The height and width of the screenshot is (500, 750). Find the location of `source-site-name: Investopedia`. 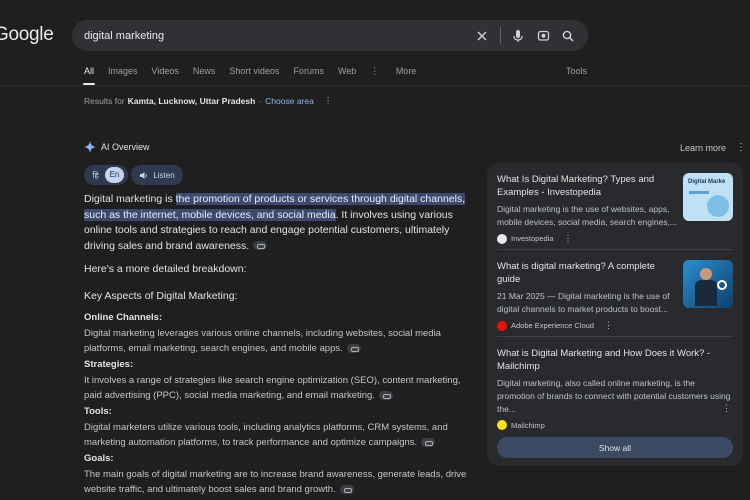

source-site-name: Investopedia is located at coordinates (532, 238).